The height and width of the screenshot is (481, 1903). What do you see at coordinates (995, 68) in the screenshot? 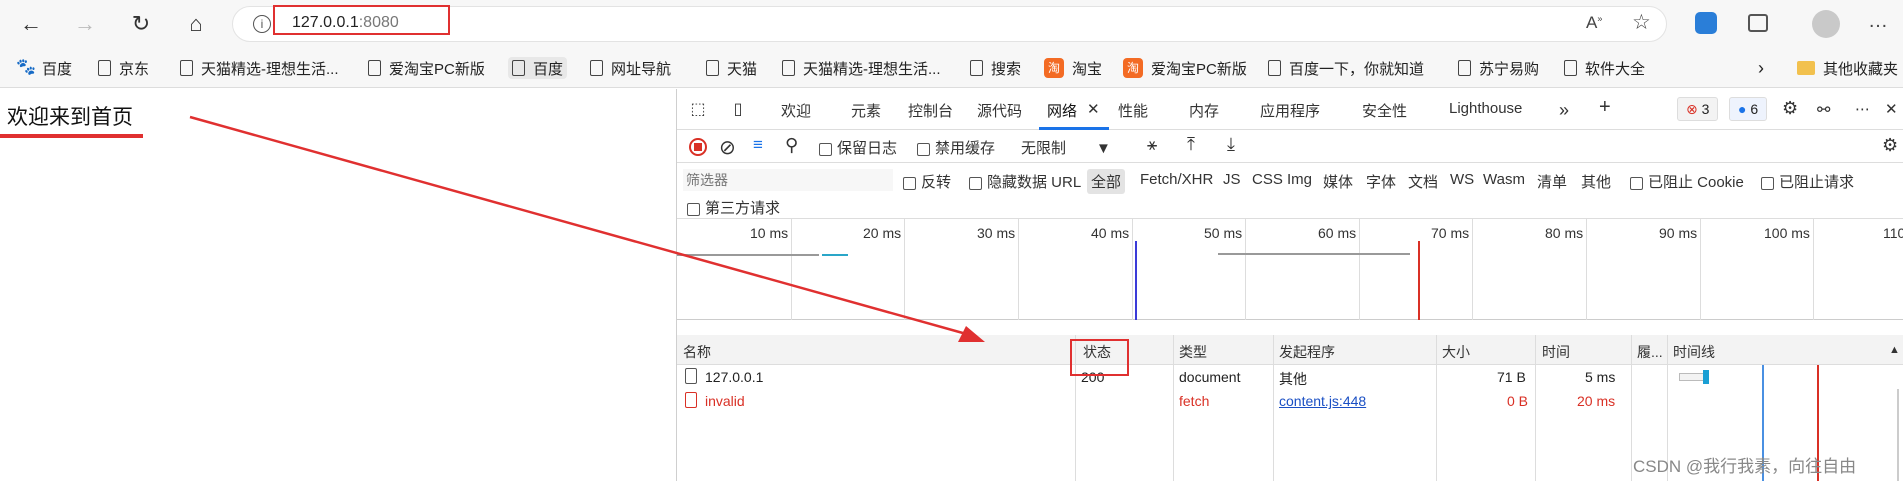
I see `bookmark-item: 搜索` at bounding box center [995, 68].